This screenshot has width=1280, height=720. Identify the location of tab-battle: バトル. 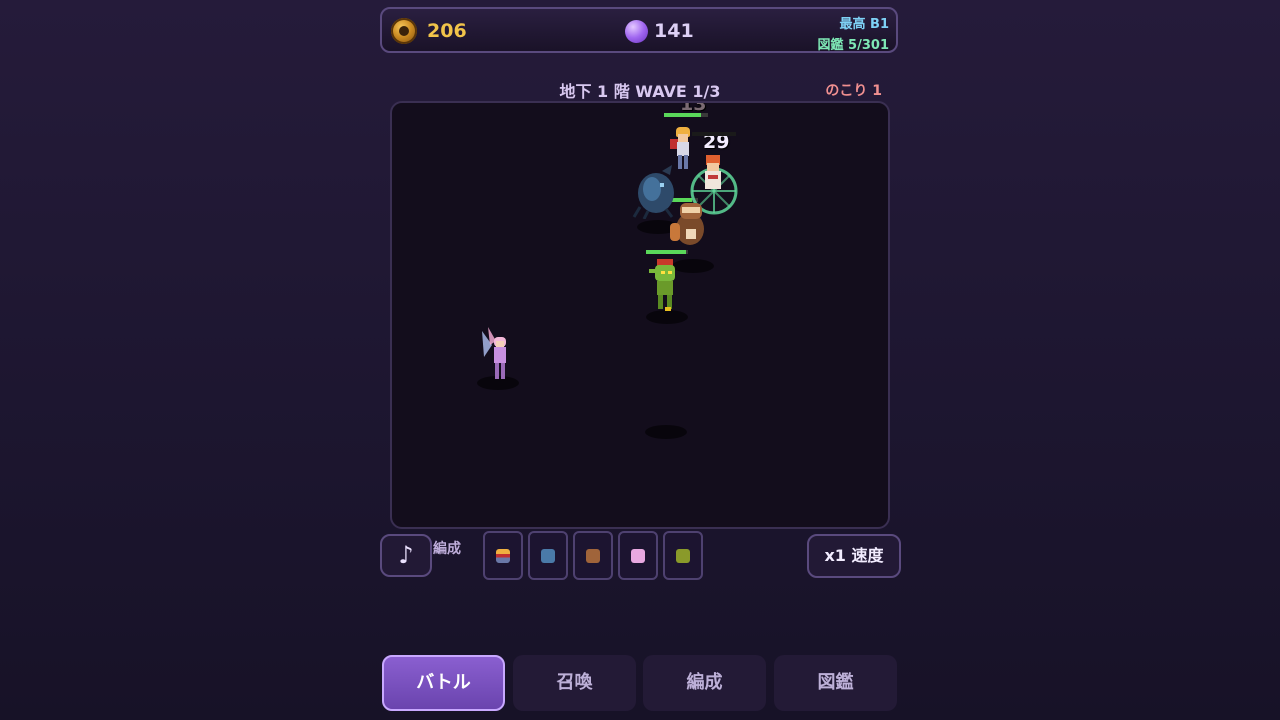
(443, 683).